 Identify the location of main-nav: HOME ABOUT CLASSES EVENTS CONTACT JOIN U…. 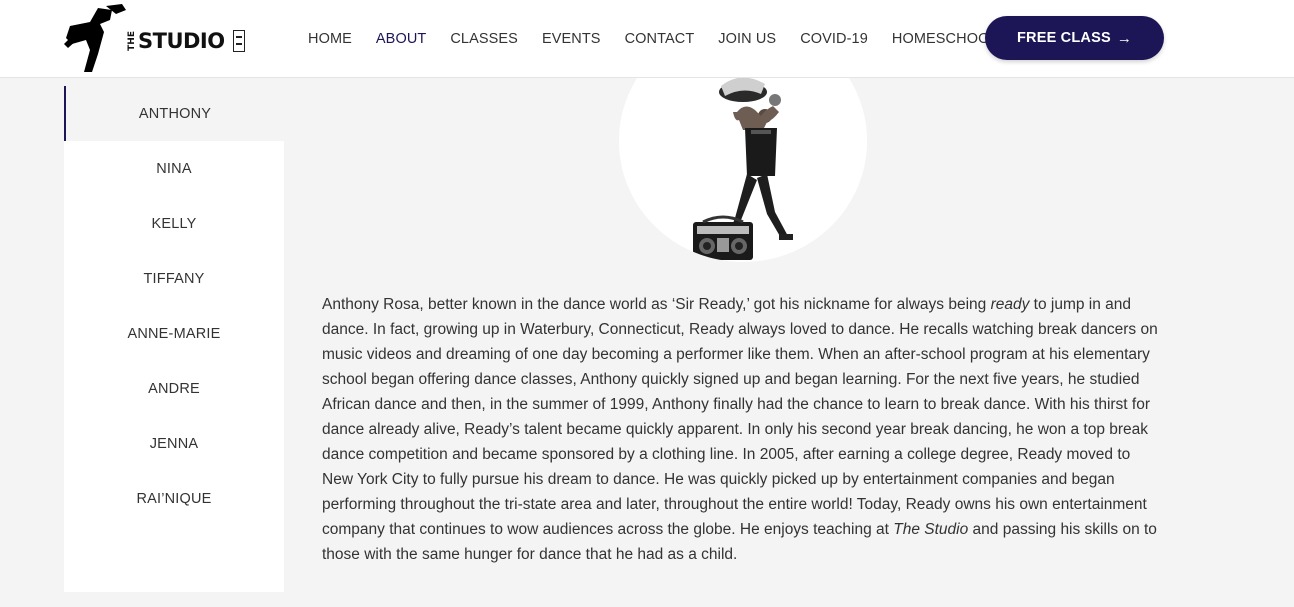
(653, 39).